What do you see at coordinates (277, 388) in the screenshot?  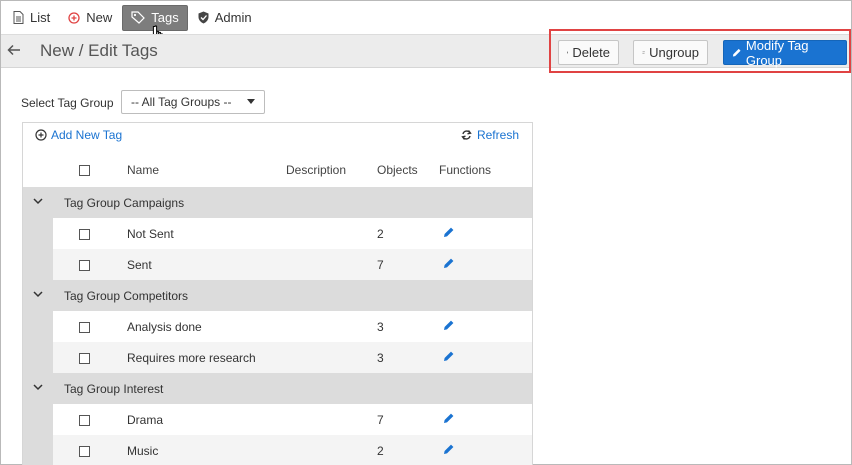 I see `tag-group-row: Tag Group Interest` at bounding box center [277, 388].